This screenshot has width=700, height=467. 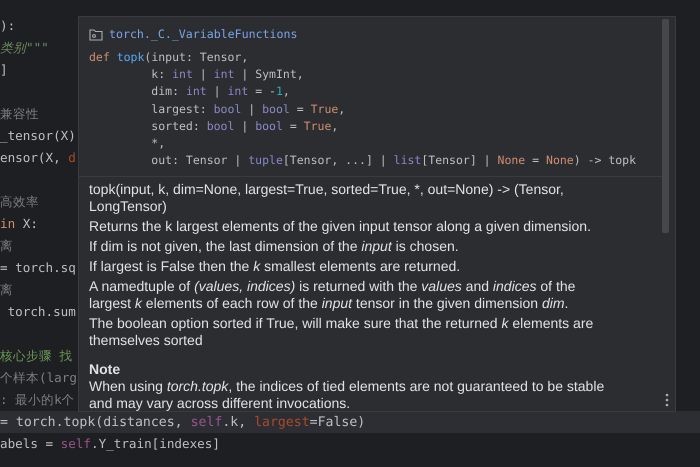 What do you see at coordinates (38, 378) in the screenshot?
I see `code-line: 个样本(larg` at bounding box center [38, 378].